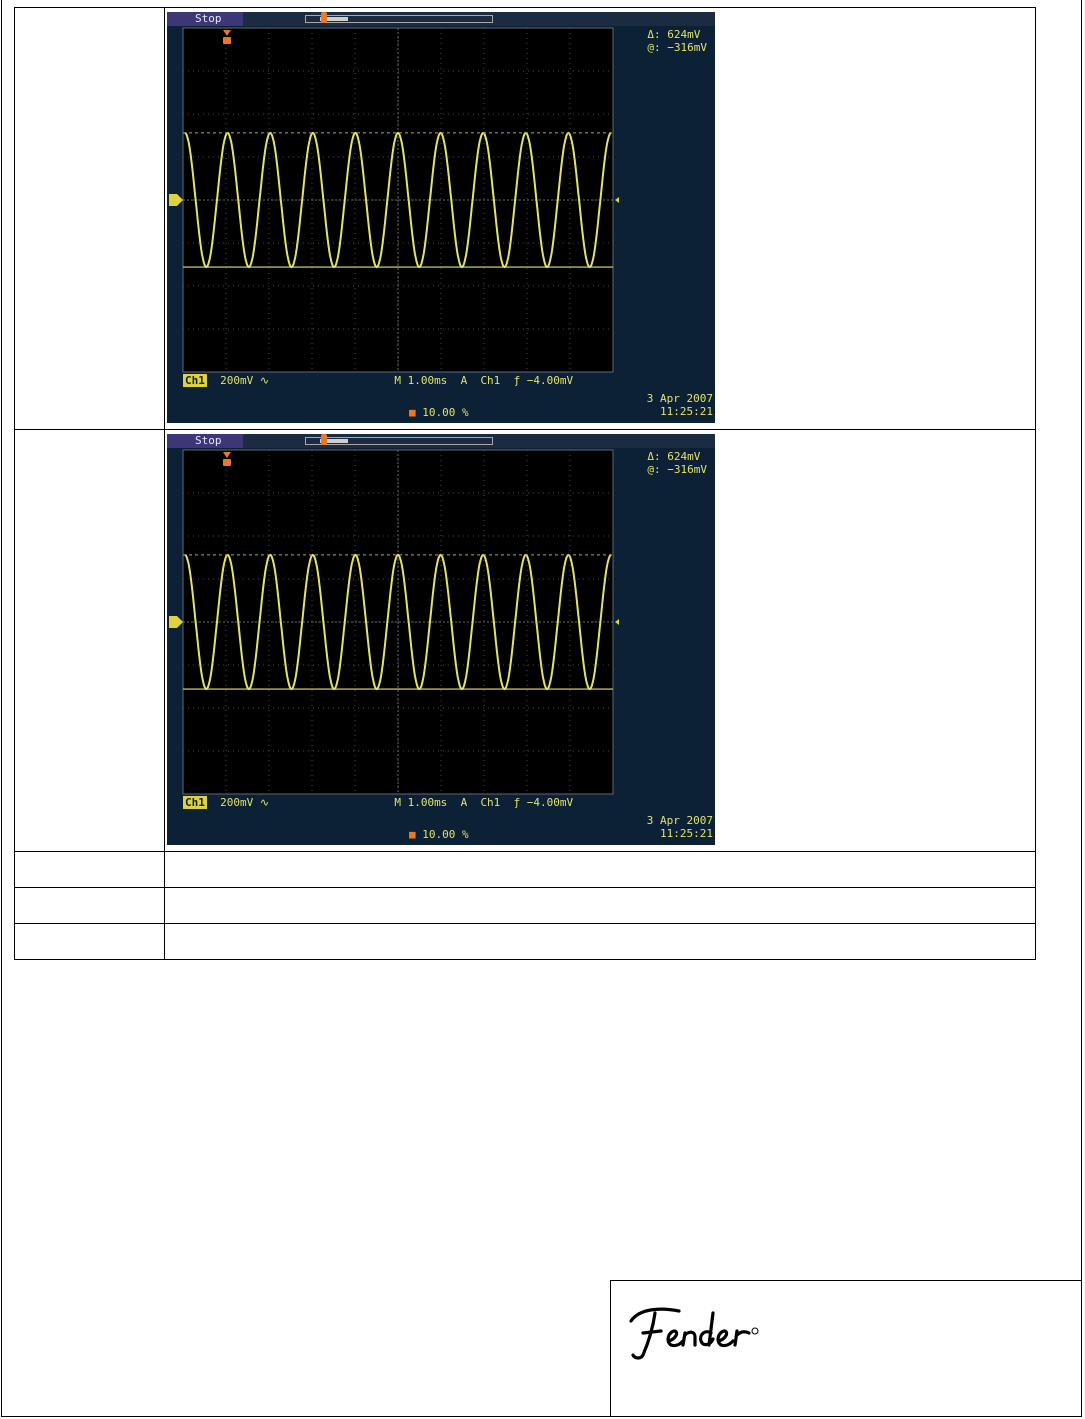 This screenshot has width=1085, height=1419. What do you see at coordinates (846, 1348) in the screenshot?
I see `logo-box` at bounding box center [846, 1348].